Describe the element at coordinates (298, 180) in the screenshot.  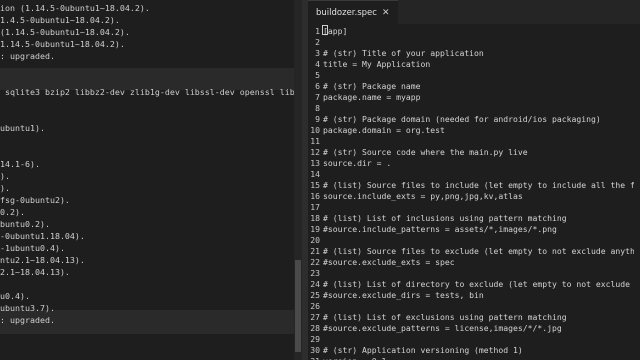
I see `terminal-scrollbar` at that location.